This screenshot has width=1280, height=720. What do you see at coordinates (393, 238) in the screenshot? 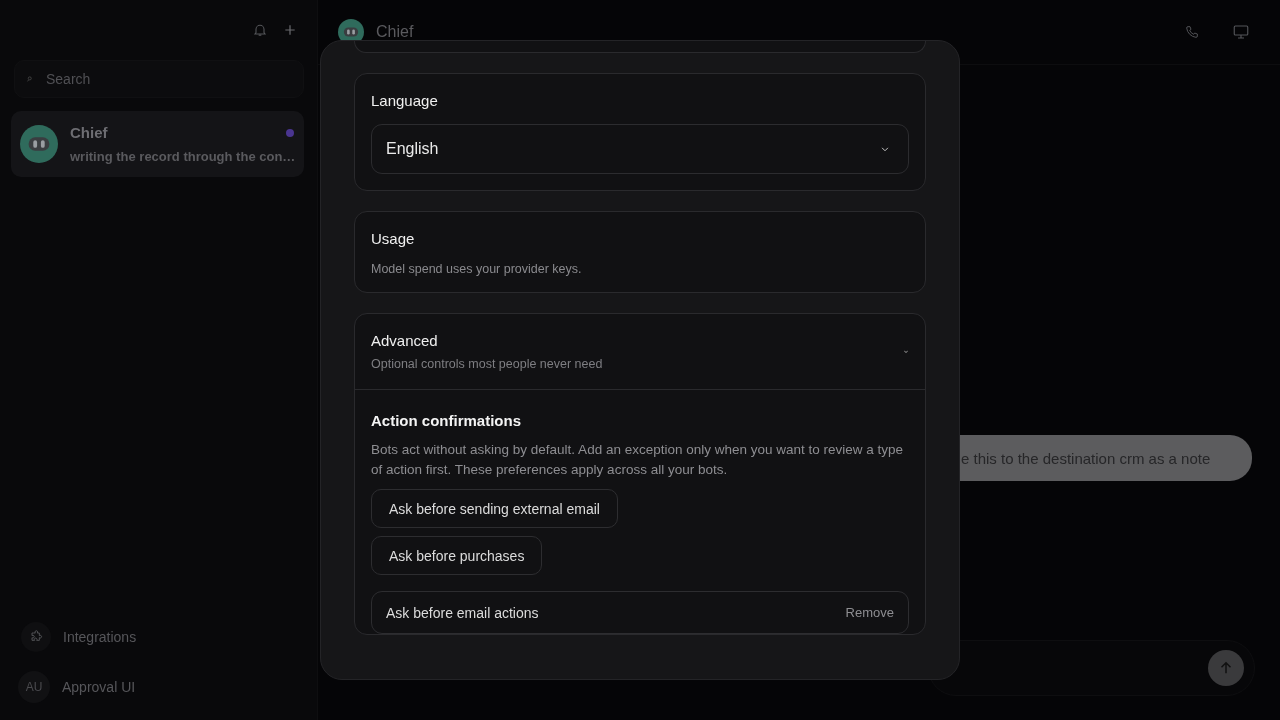
I see `card-title: Usage` at bounding box center [393, 238].